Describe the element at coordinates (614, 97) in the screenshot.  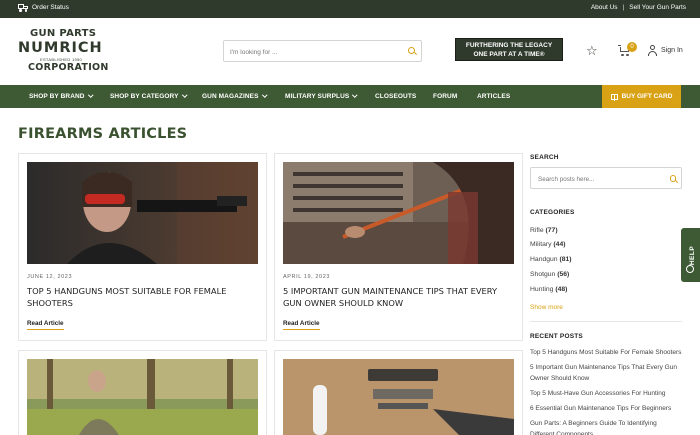
I see `gift-icon` at that location.